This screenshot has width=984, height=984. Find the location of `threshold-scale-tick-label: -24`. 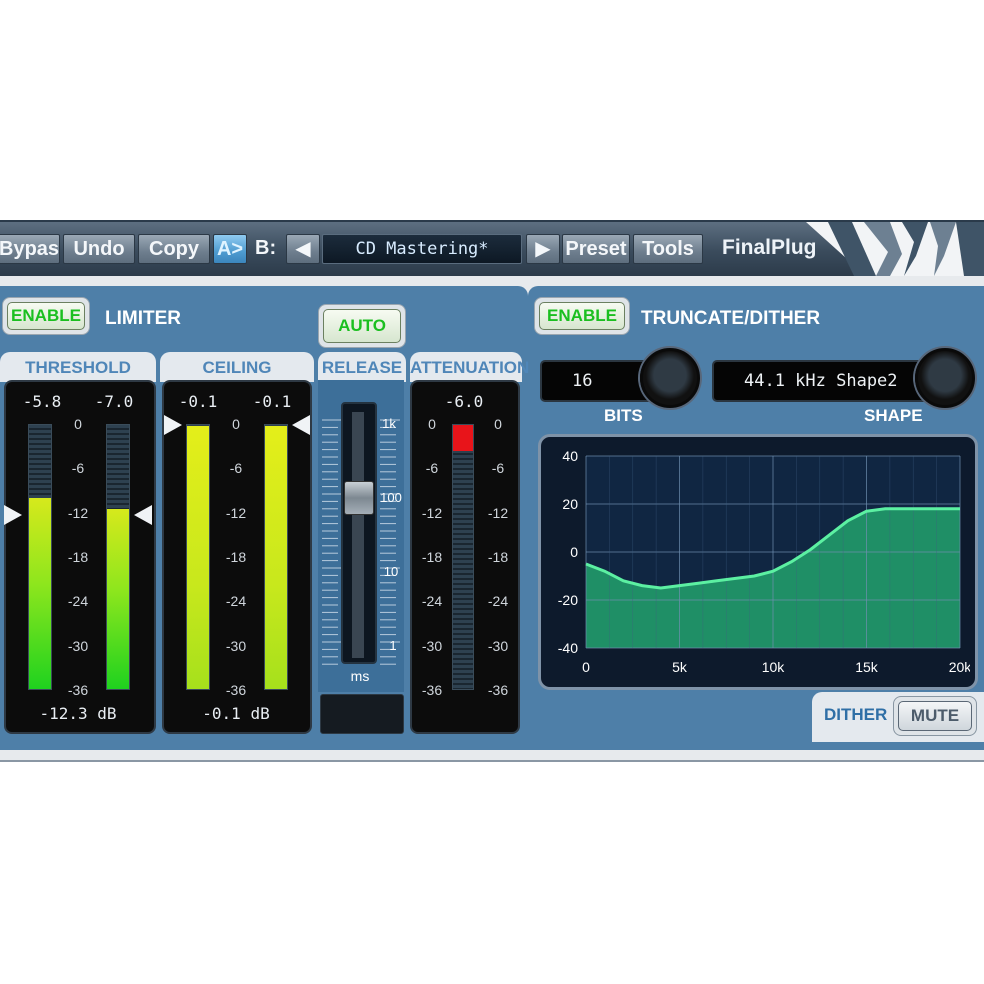

threshold-scale-tick-label: -24 is located at coordinates (78, 601).